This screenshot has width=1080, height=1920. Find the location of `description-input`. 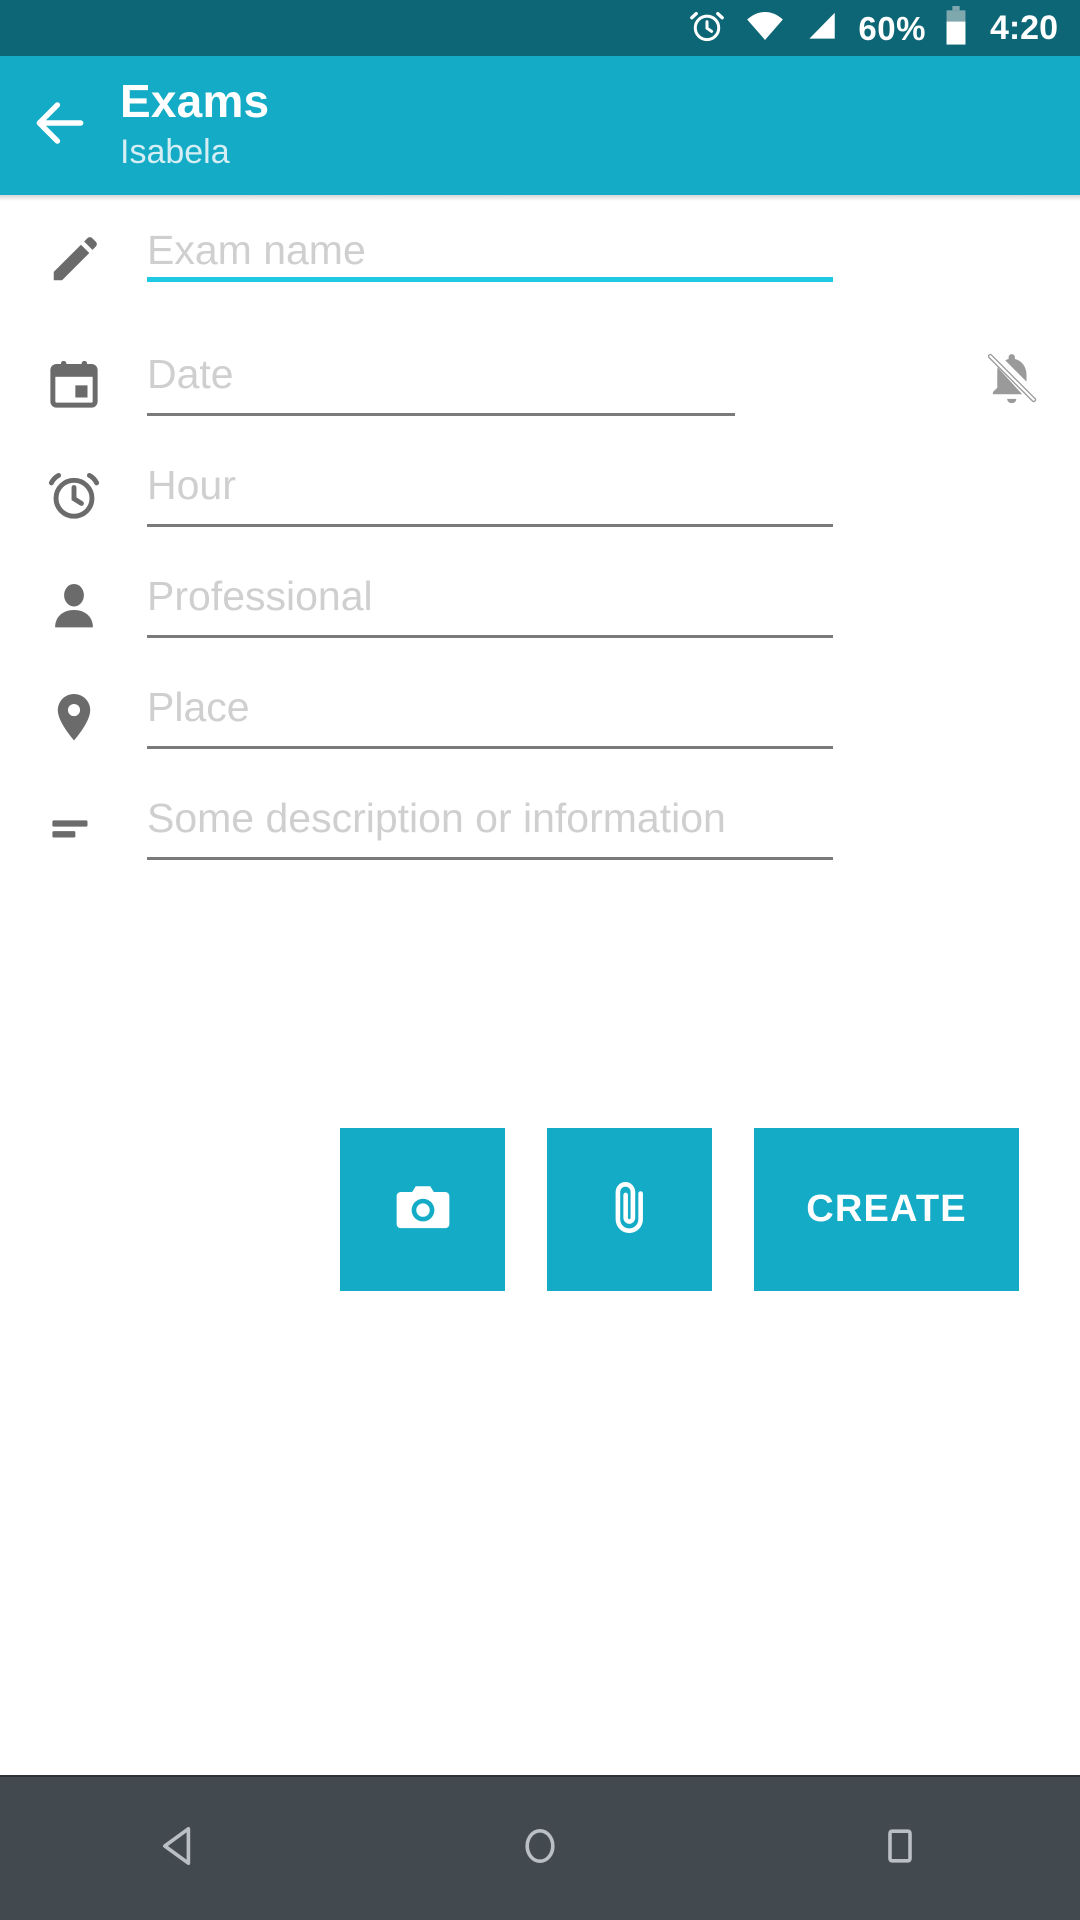

description-input is located at coordinates (613, 818).